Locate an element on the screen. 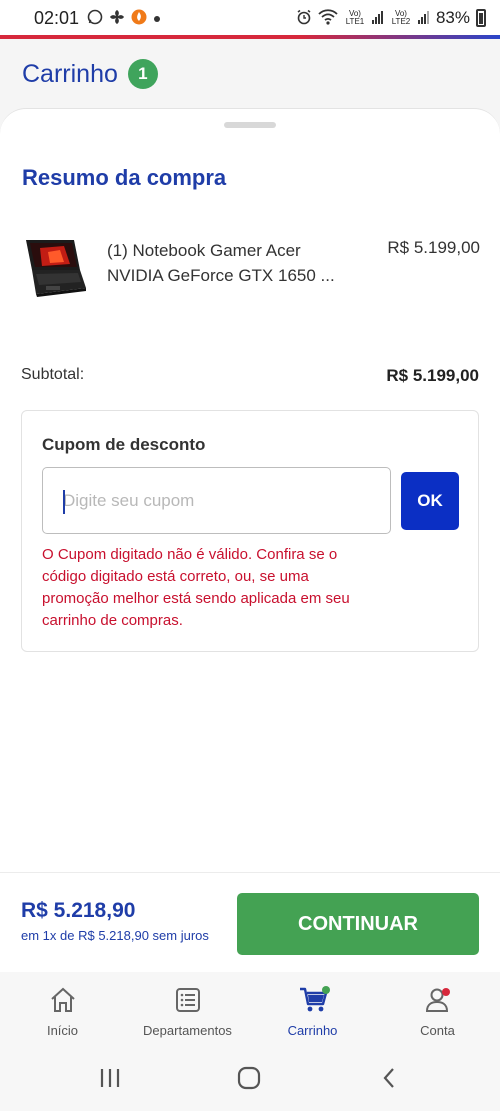 The image size is (500, 1111). section-title: Resumo da compra is located at coordinates (124, 177).